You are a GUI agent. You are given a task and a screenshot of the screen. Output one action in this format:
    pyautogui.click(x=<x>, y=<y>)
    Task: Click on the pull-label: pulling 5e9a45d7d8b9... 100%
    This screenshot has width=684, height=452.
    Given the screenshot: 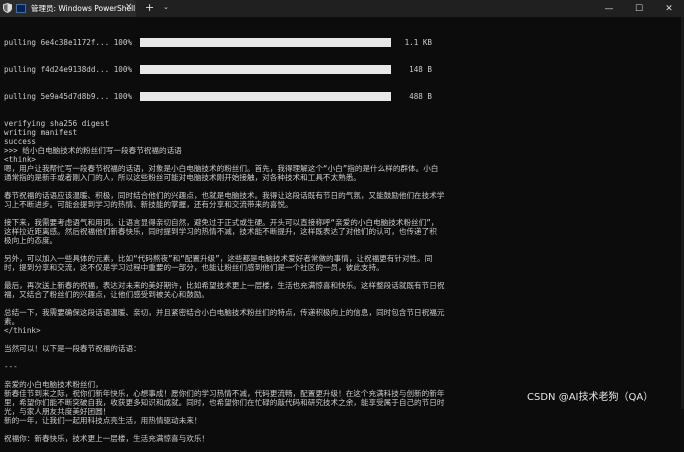 What is the action you would take?
    pyautogui.click(x=68, y=96)
    